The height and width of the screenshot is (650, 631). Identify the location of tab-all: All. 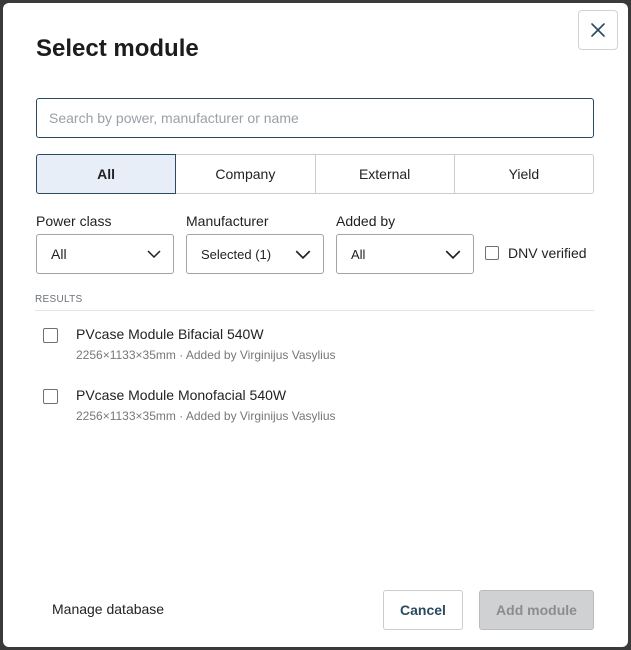
(106, 174).